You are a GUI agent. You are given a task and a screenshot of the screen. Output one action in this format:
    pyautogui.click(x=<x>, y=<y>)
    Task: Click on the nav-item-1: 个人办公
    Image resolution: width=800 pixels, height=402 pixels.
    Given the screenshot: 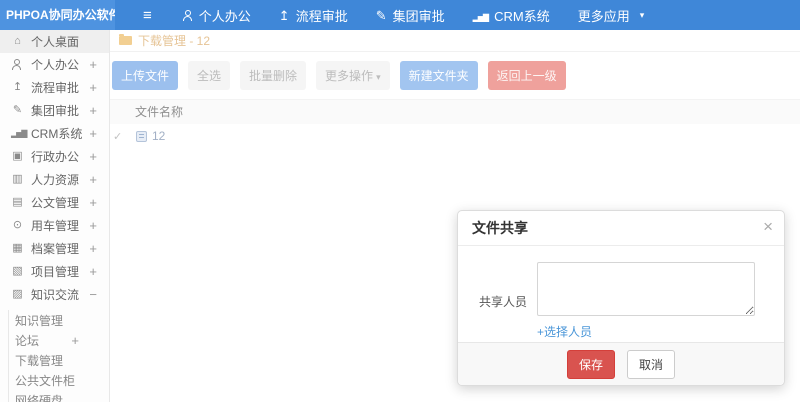 What is the action you would take?
    pyautogui.click(x=216, y=15)
    